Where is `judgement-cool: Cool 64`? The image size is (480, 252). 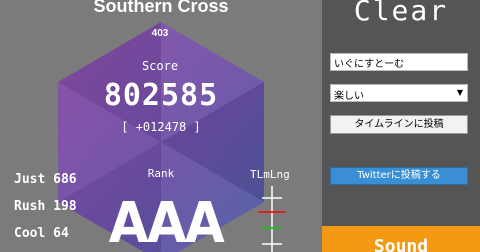
judgement-cool: Cool 64 is located at coordinates (41, 233).